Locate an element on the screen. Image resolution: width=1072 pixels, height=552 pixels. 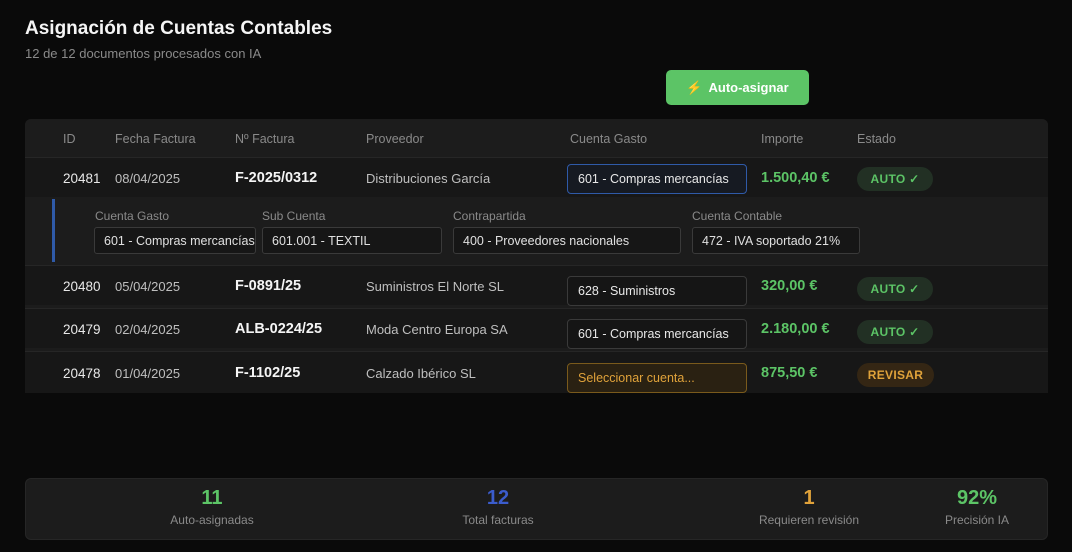
stat-needs-review: 1 Requieren revisión is located at coordinates (809, 507).